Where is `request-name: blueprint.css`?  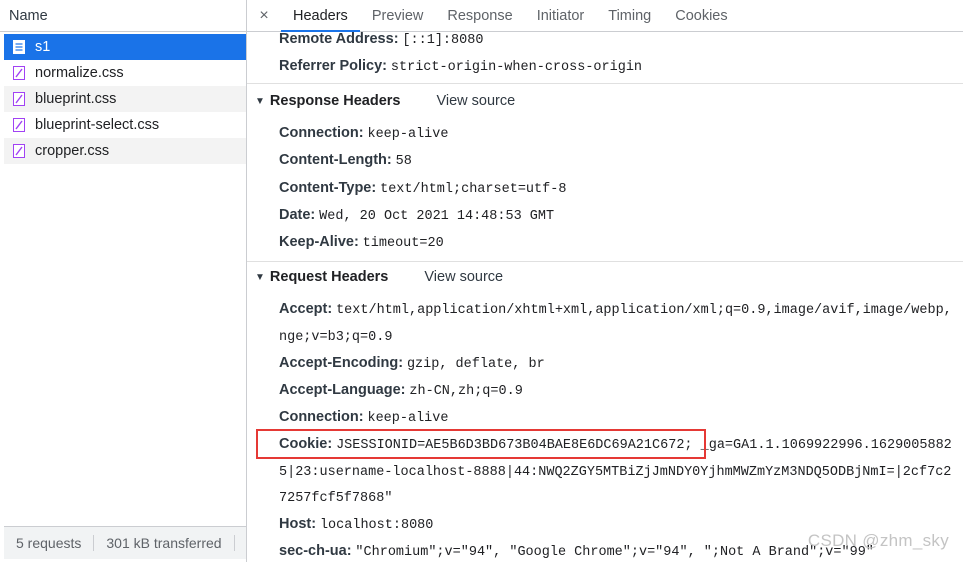 request-name: blueprint.css is located at coordinates (76, 99).